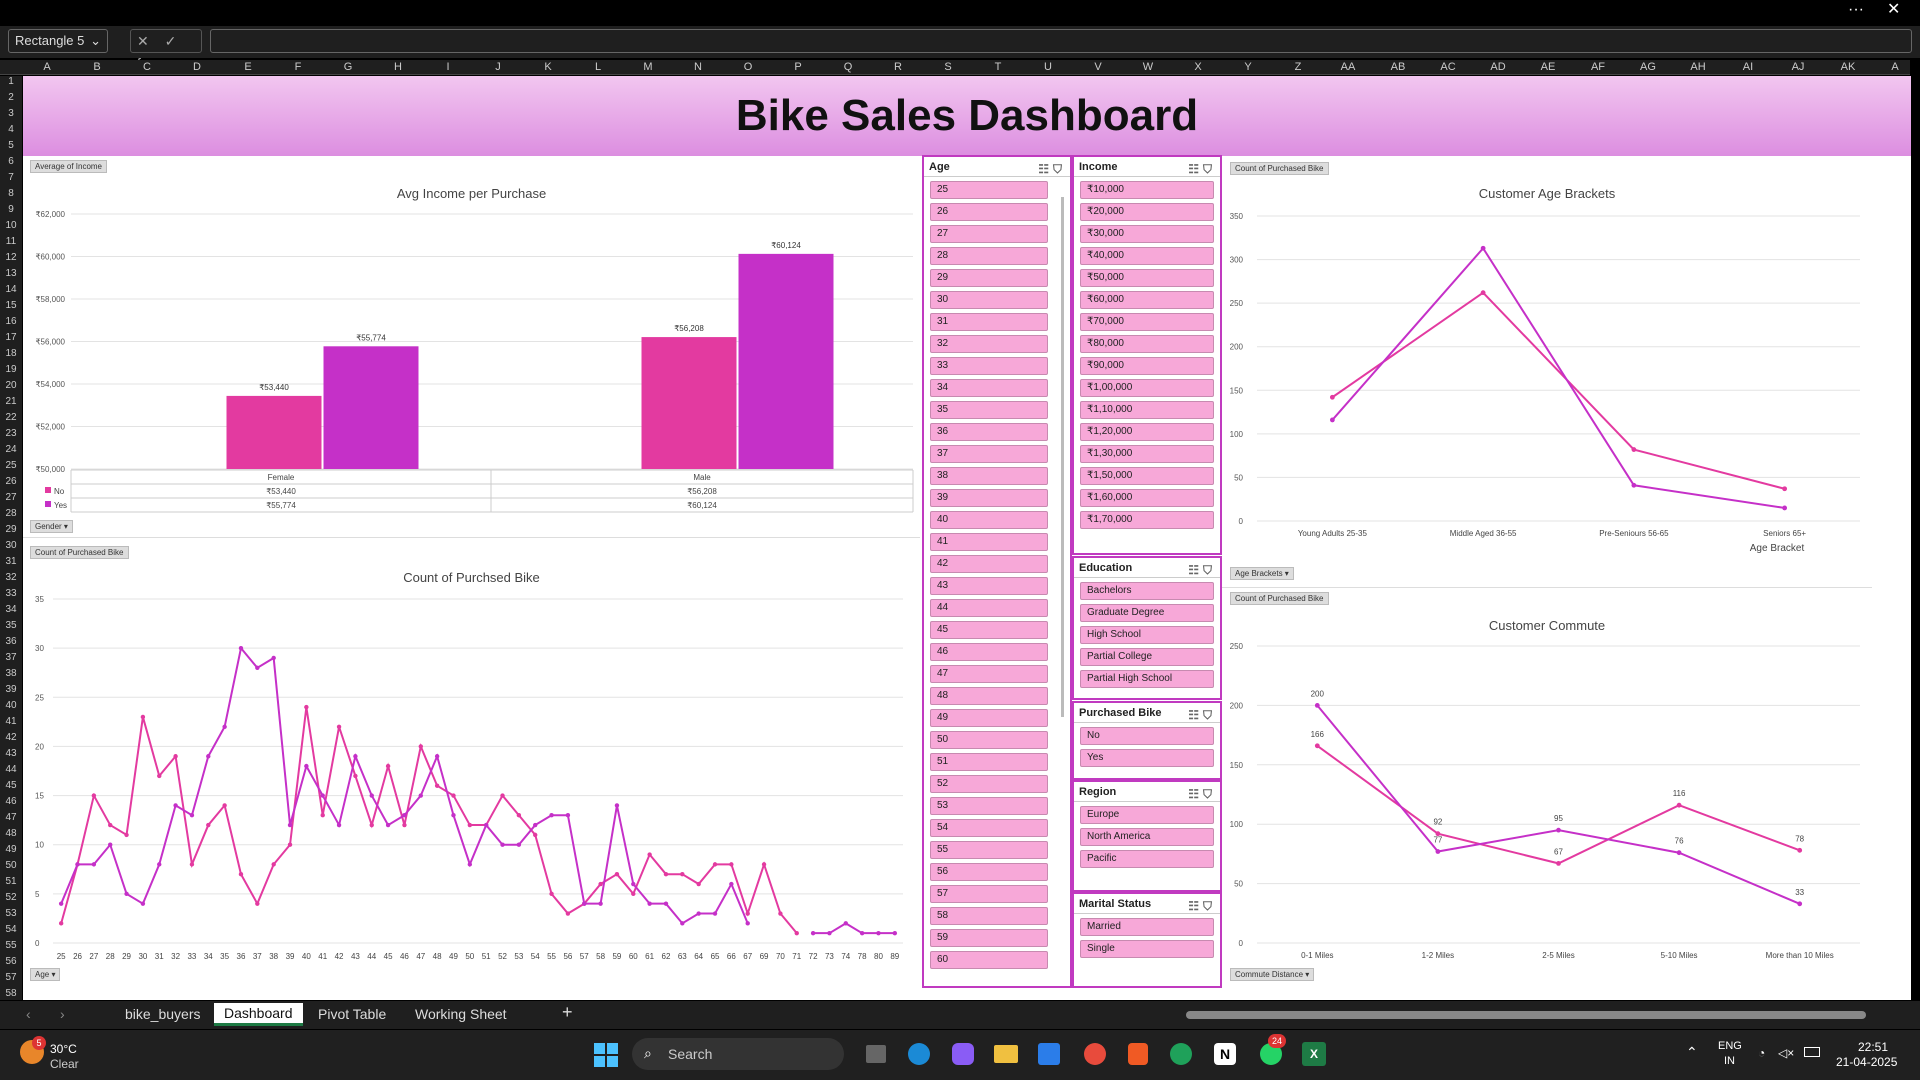 The width and height of the screenshot is (1920, 1080). What do you see at coordinates (989, 190) in the screenshot?
I see `slicer-item-age: 25` at bounding box center [989, 190].